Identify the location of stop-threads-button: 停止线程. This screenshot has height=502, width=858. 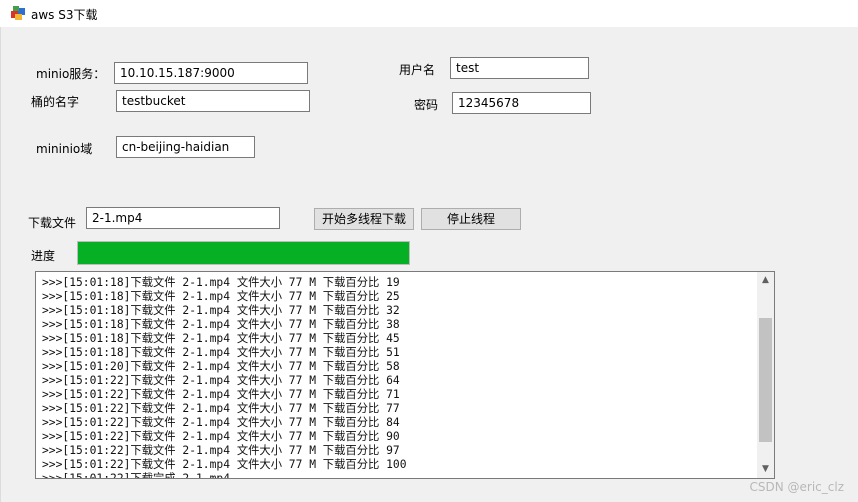
(471, 219).